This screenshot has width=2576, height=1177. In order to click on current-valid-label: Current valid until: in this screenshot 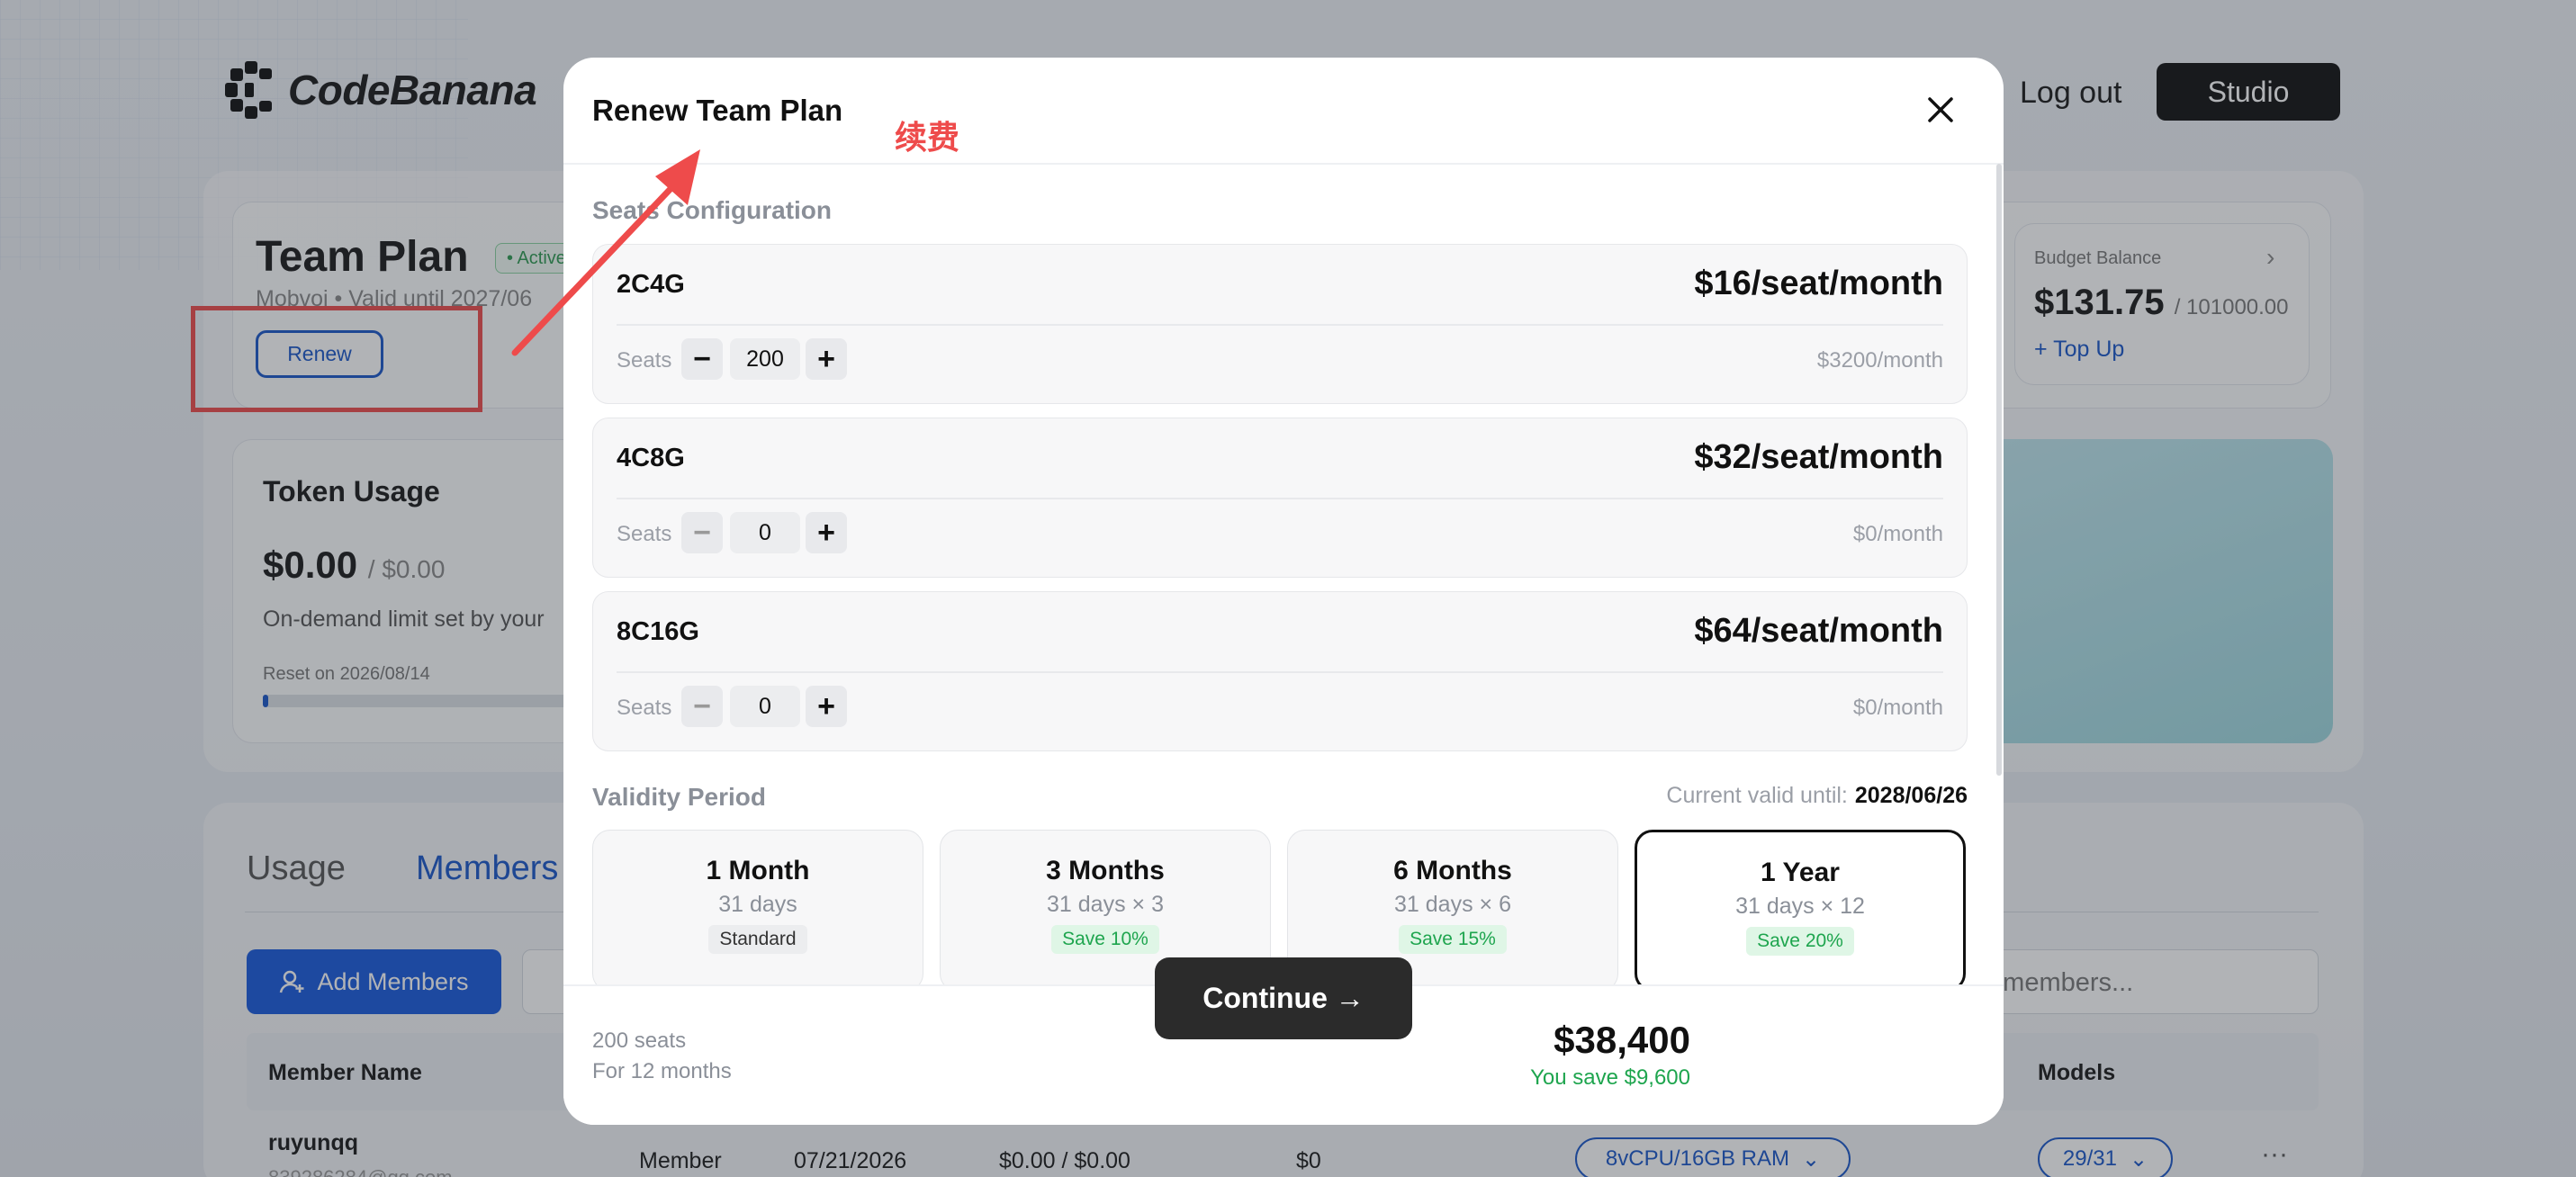, I will do `click(1757, 795)`.